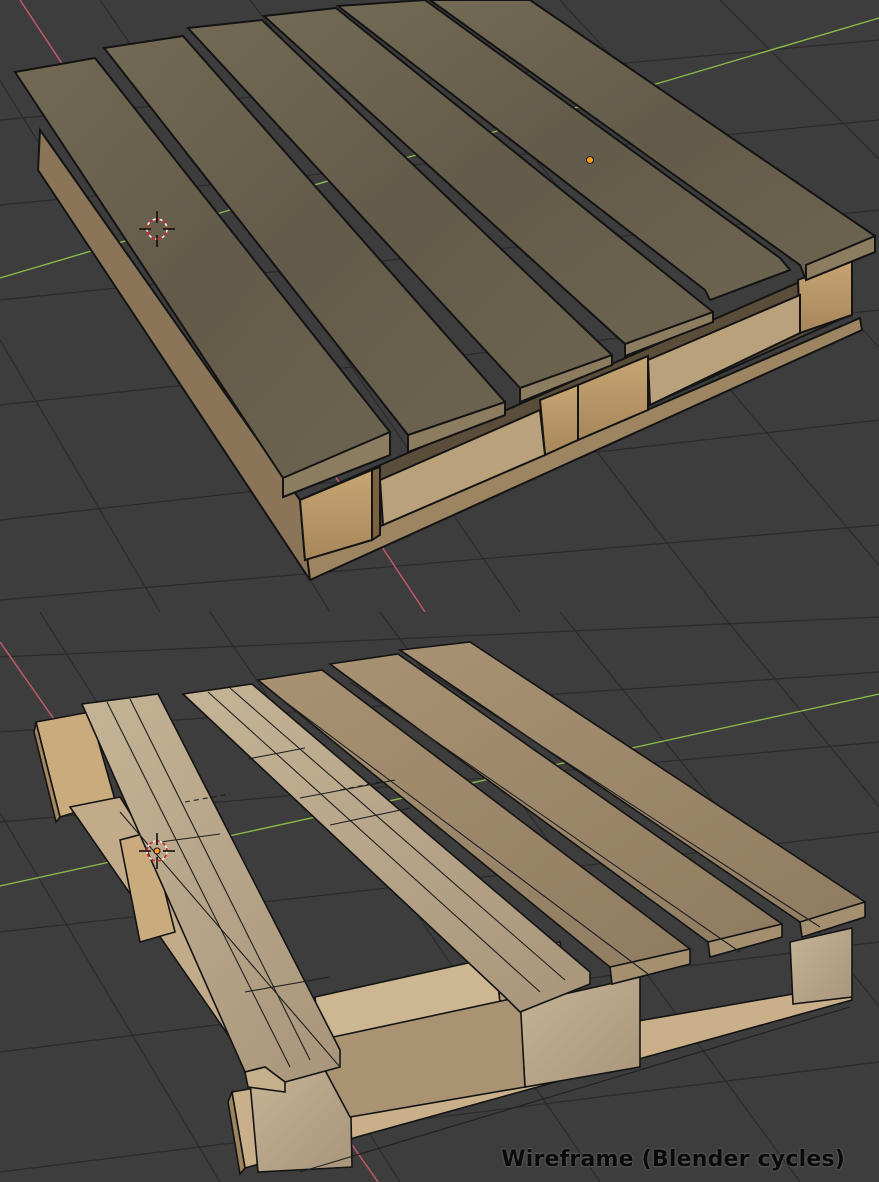  I want to click on render-caption: Wireframe (Blender cycles), so click(673, 1159).